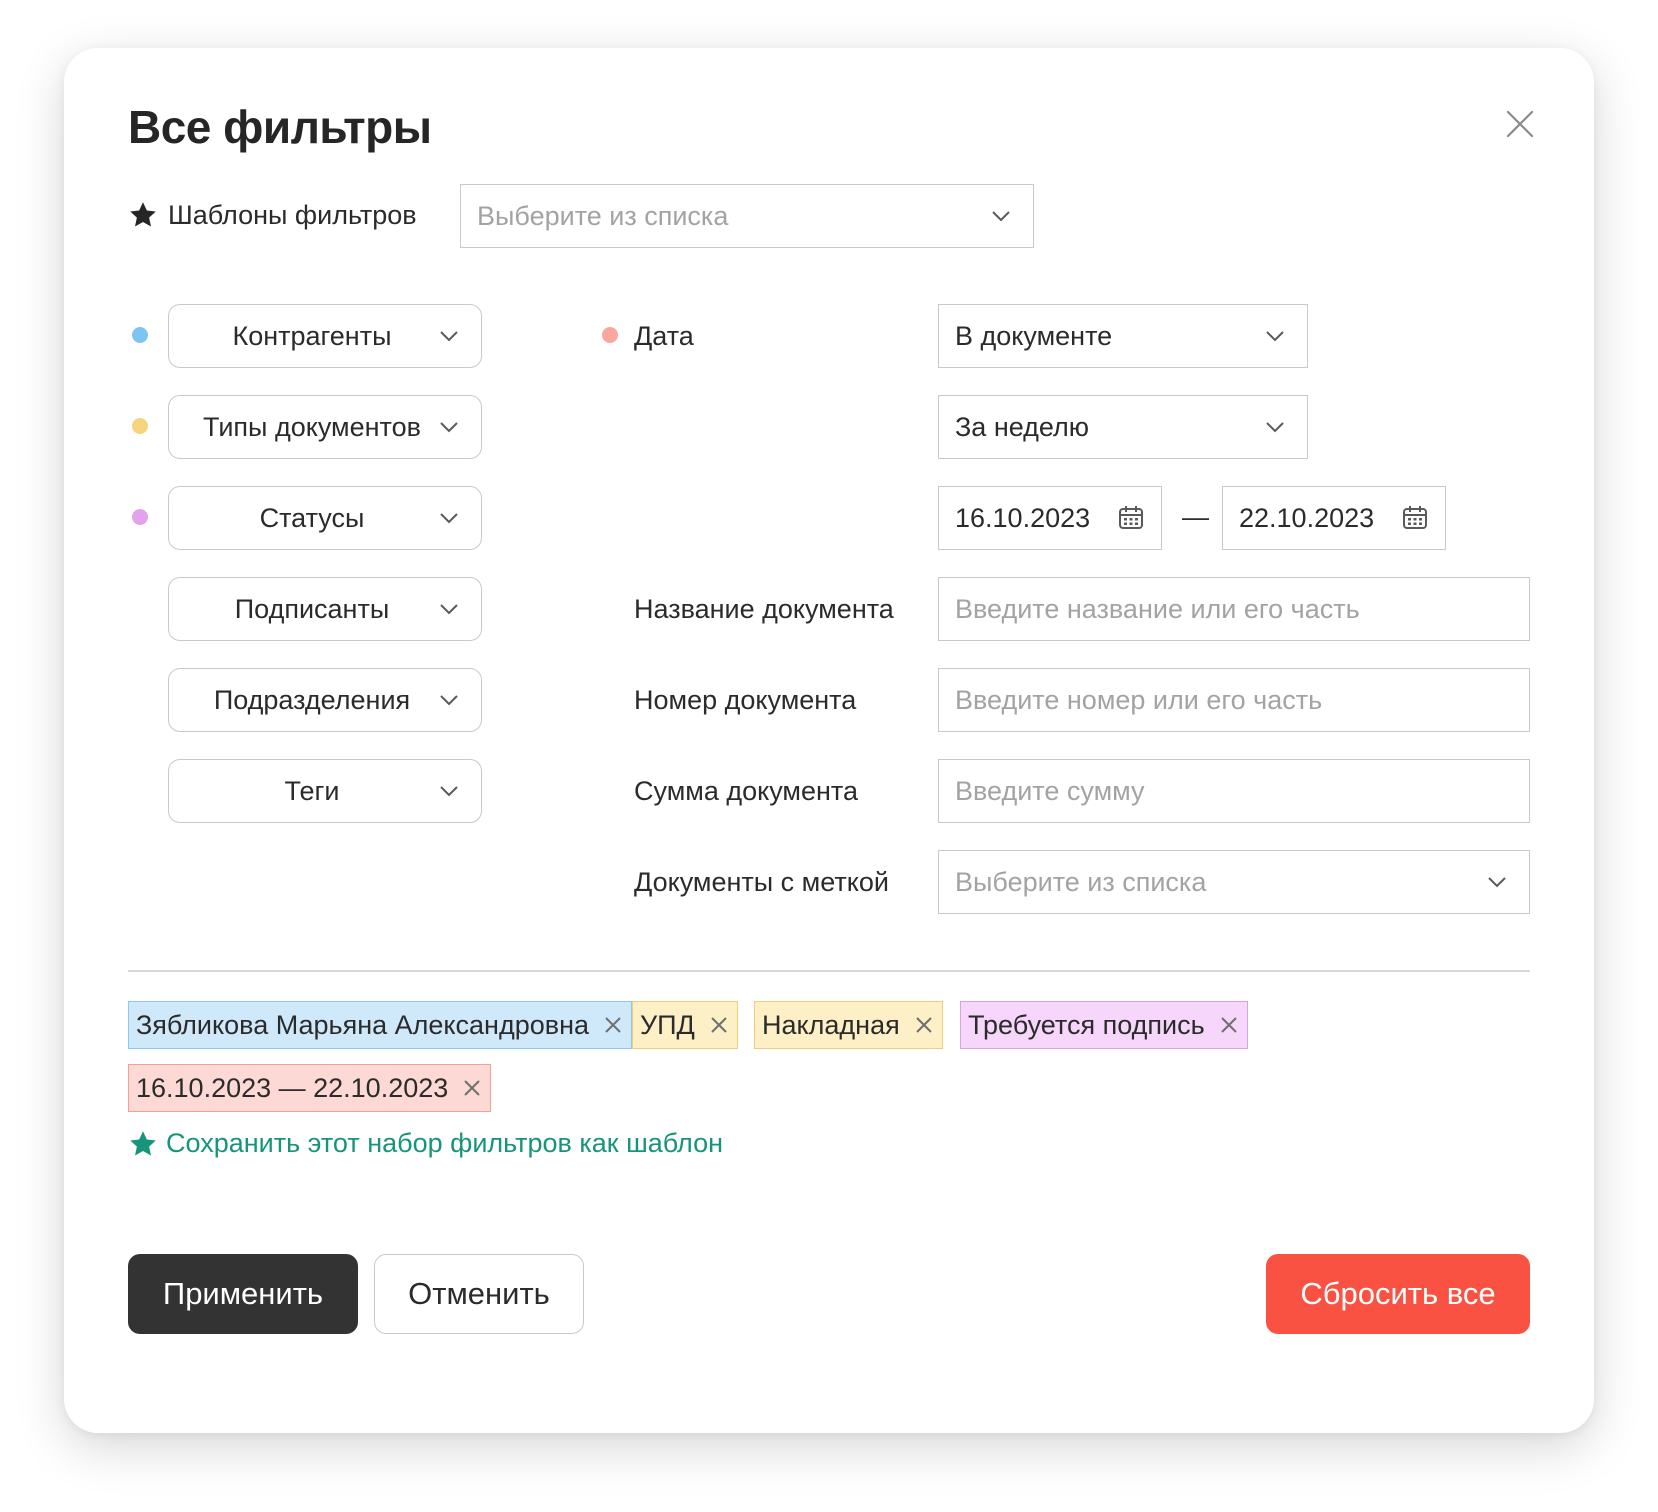 The image size is (1658, 1512). Describe the element at coordinates (603, 215) in the screenshot. I see `templates-select-placeholder: Выберите из списка` at that location.